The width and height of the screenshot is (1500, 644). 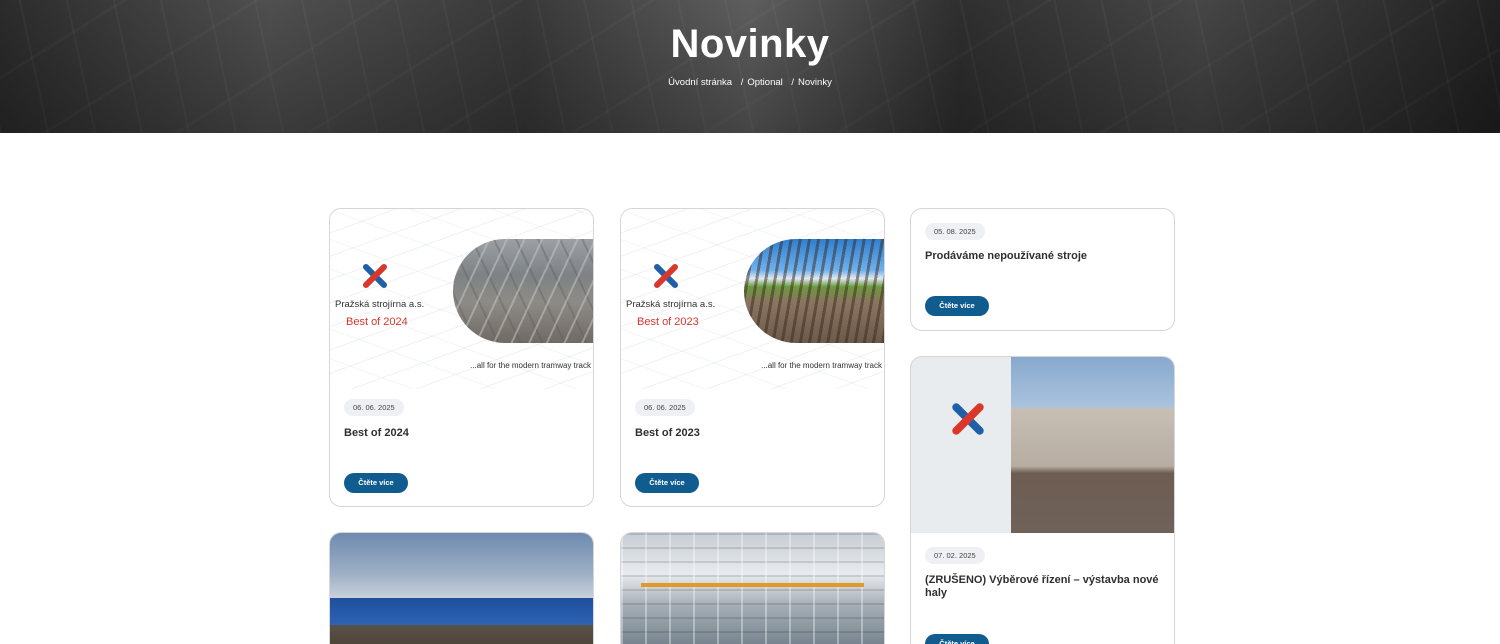 I want to click on promo-headline: Best of 2023, so click(x=668, y=322).